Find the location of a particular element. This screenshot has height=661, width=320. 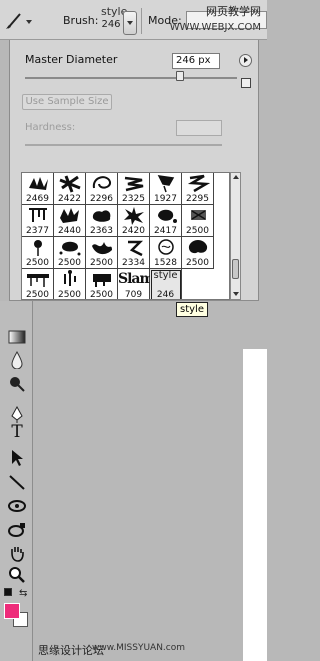

brush-preset-pins: 2500 is located at coordinates (70, 284).